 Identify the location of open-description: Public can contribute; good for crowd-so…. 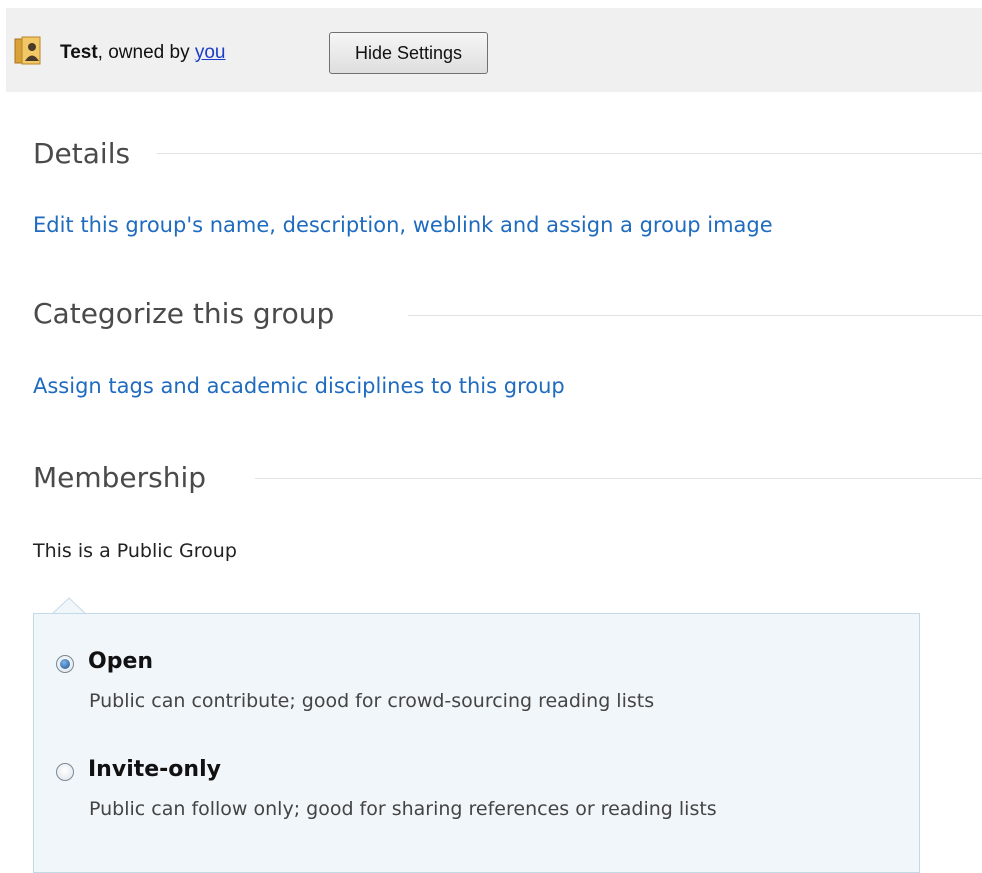
(372, 701).